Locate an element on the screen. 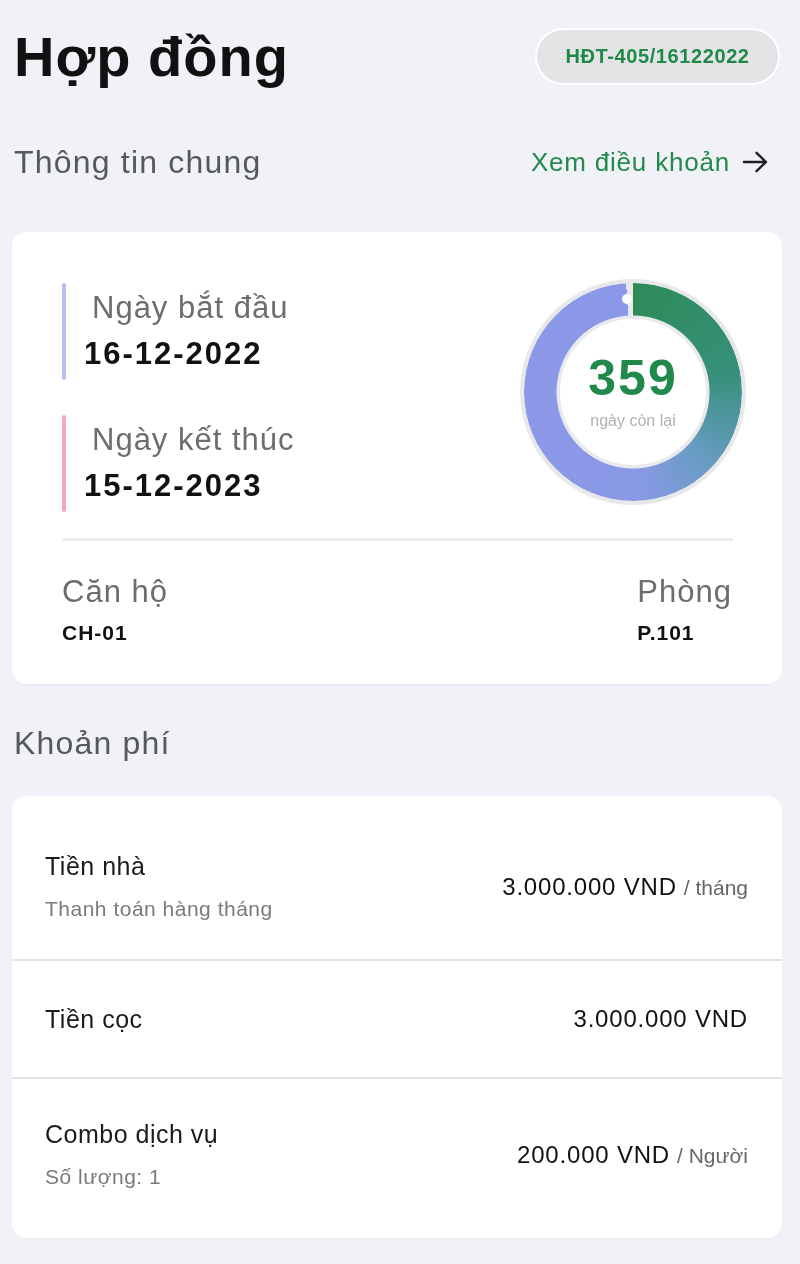 The width and height of the screenshot is (800, 1264). date-value: 16-12-2022 is located at coordinates (173, 354).